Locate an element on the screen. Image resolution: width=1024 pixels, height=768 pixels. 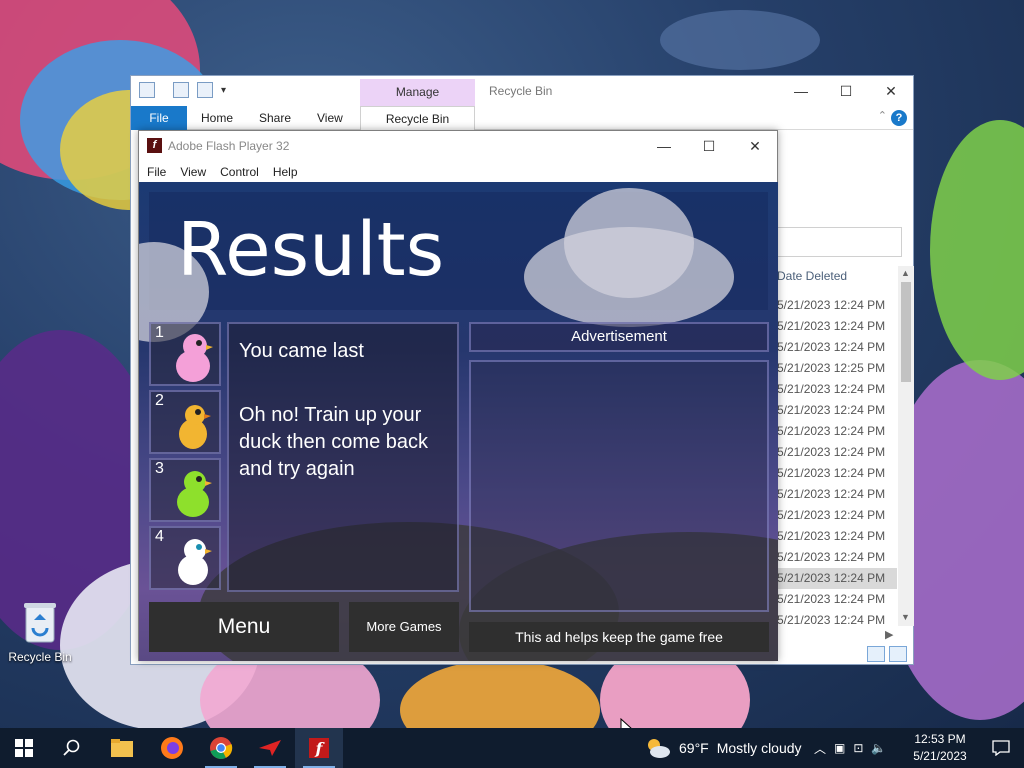
system-tray: ︿ ▣ ⊡ 🔈 is located at coordinates (850, 748).